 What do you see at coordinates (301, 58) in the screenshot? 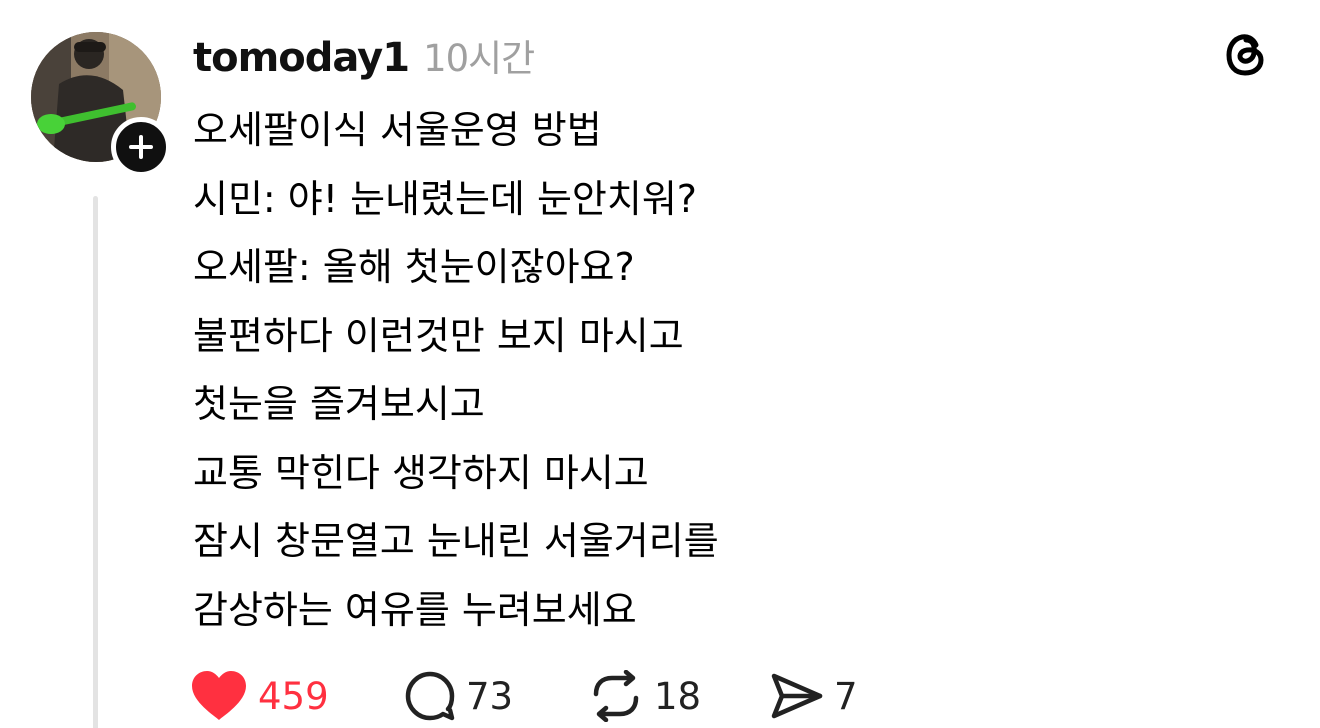
I see `username: tomoday1` at bounding box center [301, 58].